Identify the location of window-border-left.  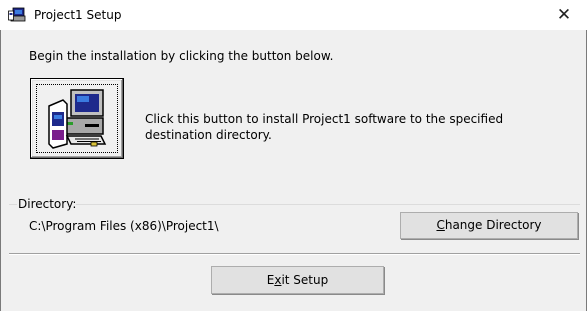
(0, 170).